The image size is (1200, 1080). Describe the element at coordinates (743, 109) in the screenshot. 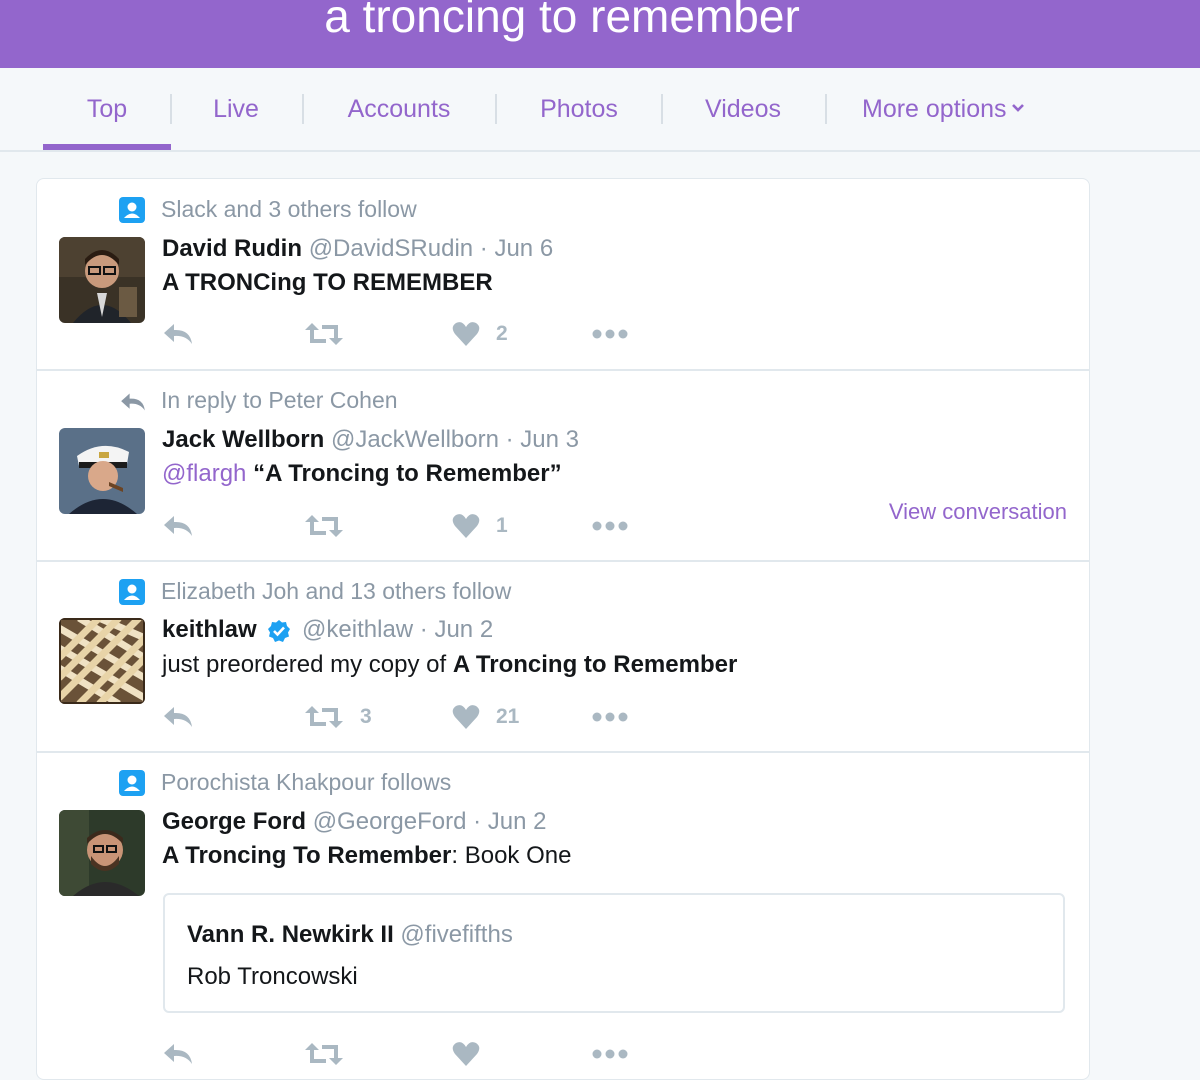

I see `tab-videos: Videos` at that location.